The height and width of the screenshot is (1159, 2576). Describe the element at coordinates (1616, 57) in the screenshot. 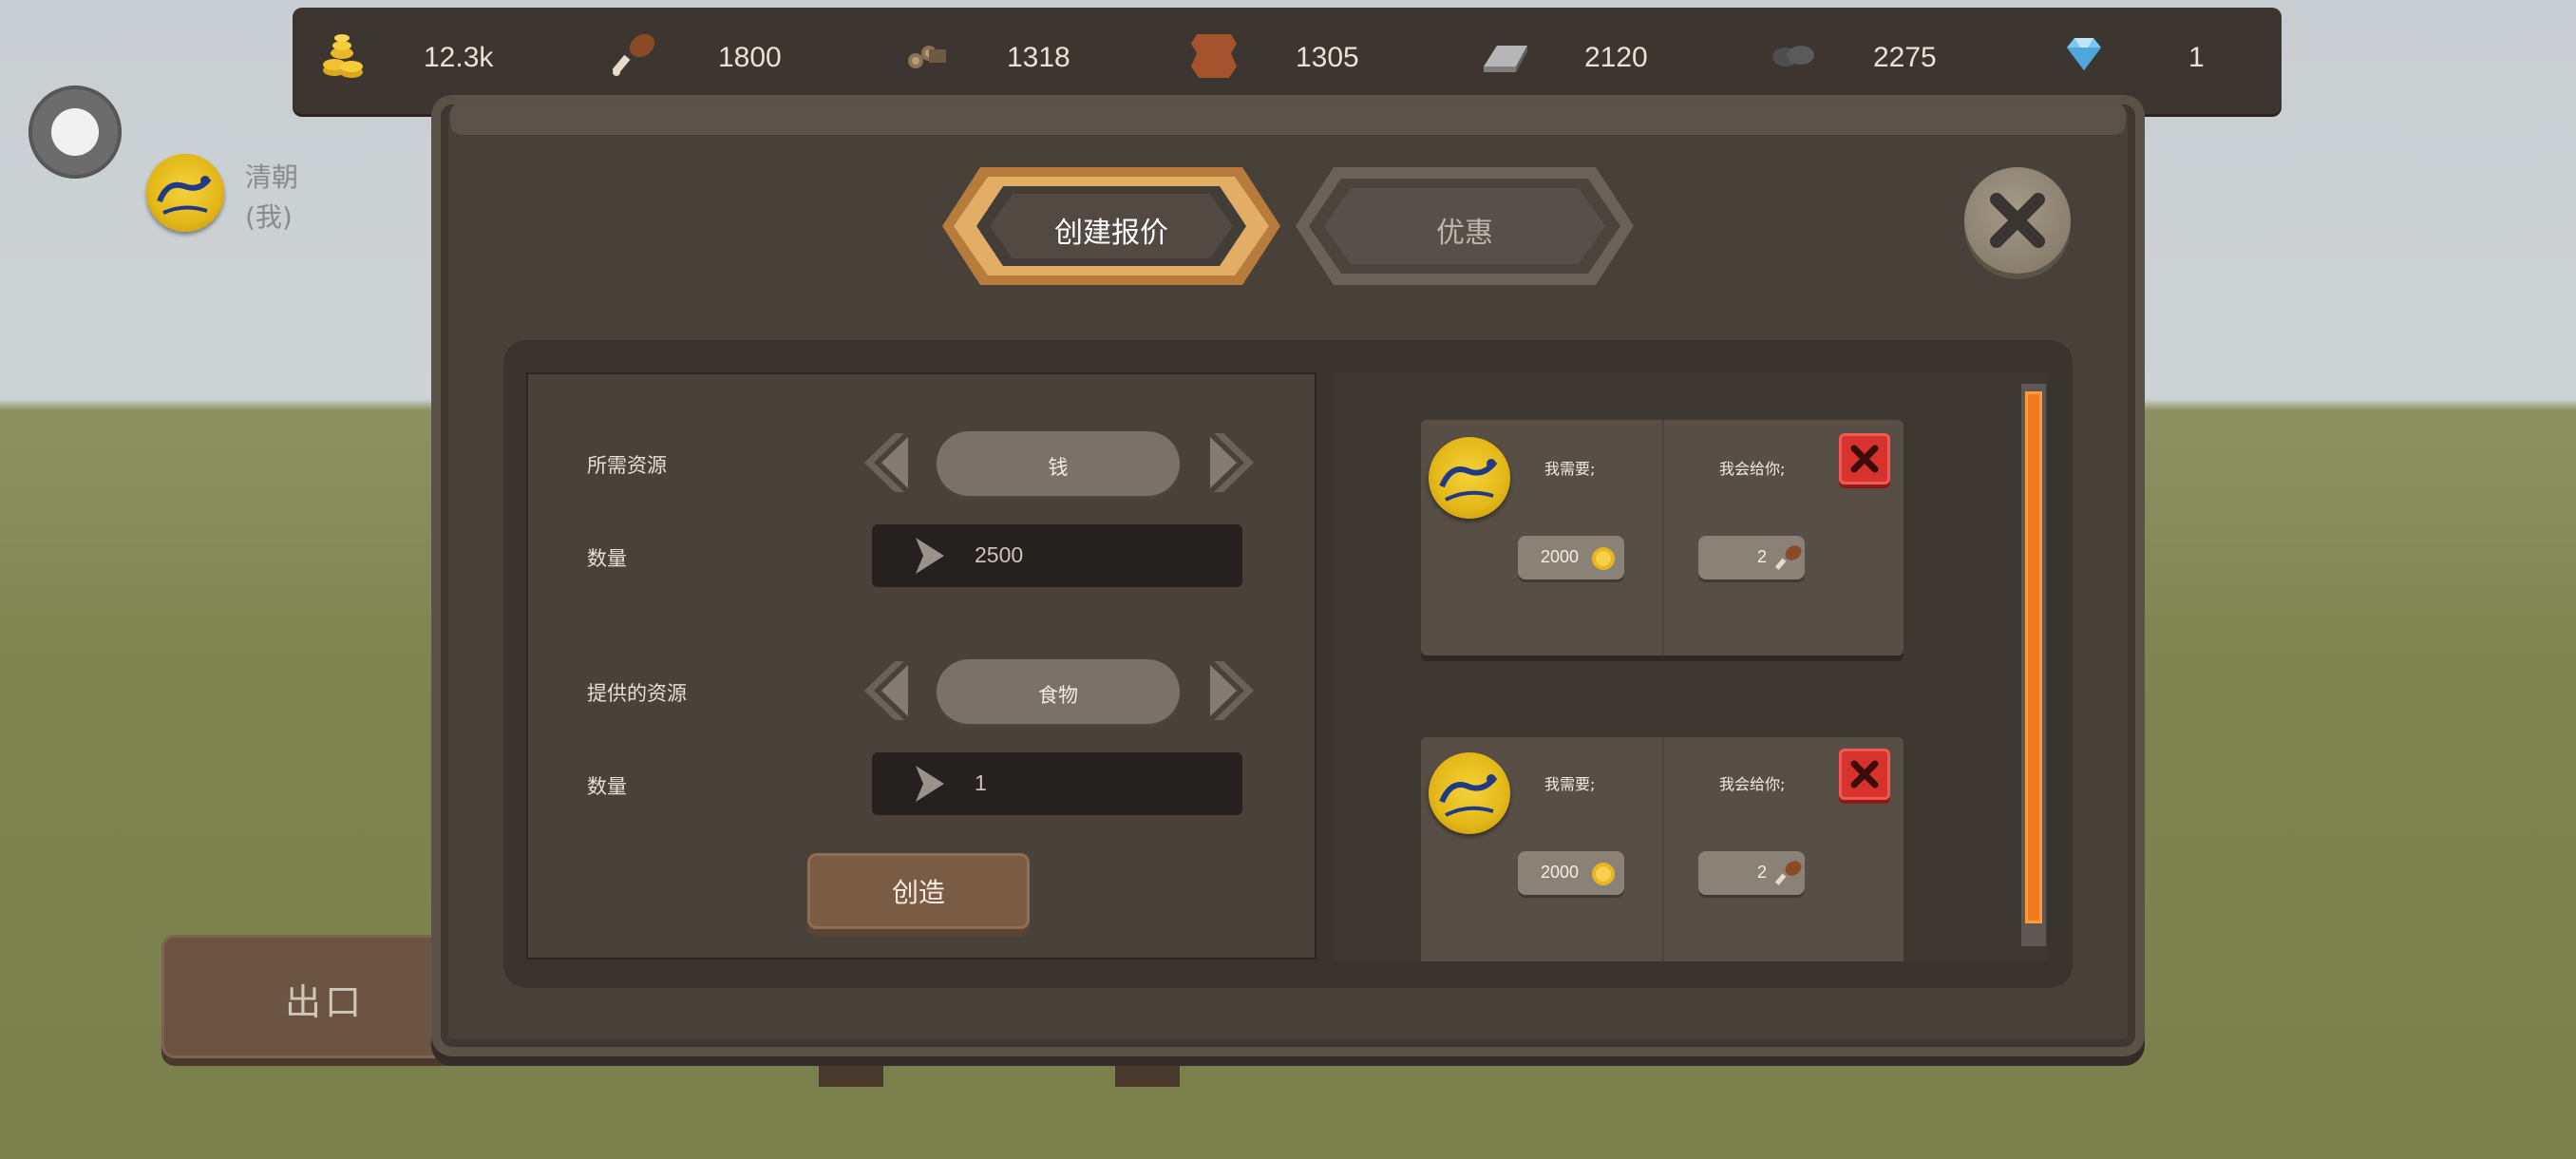

I see `iron-value: 2120` at that location.